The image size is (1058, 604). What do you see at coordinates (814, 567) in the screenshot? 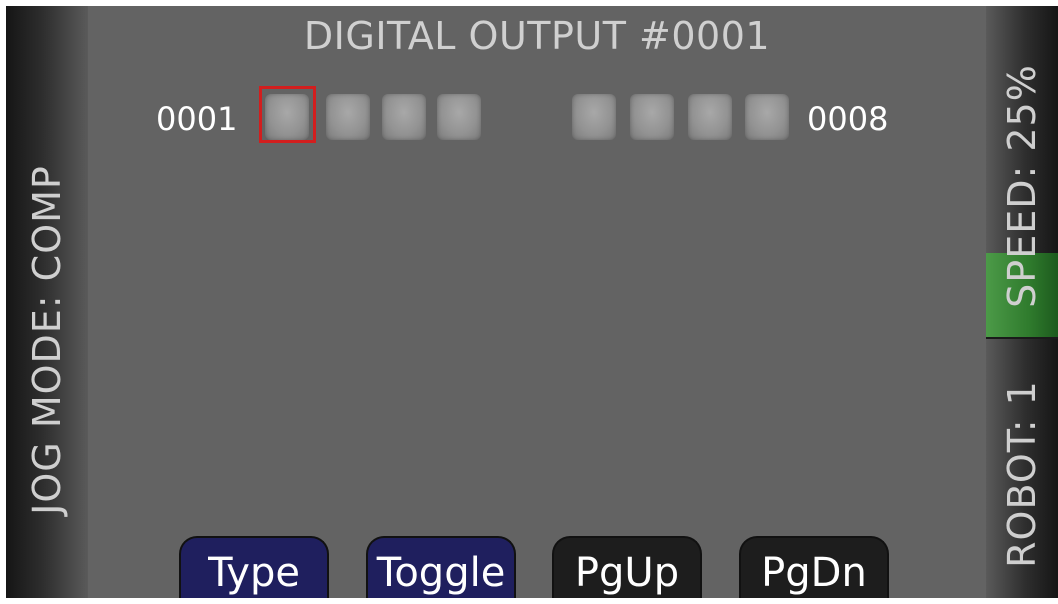
I see `page-down-softkey: PgDn` at bounding box center [814, 567].